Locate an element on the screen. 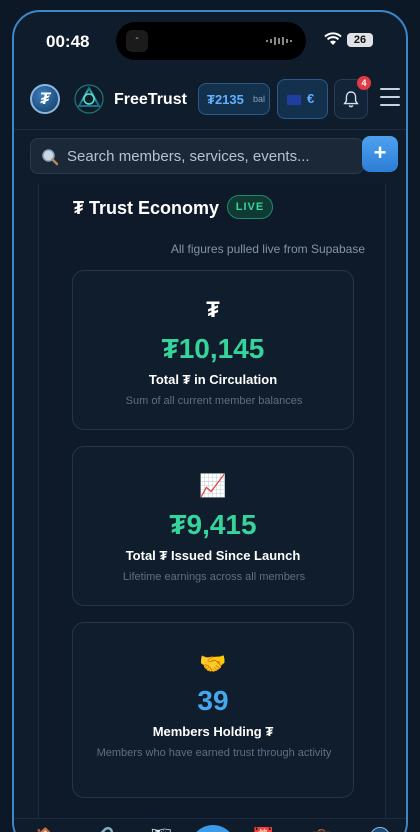 The width and height of the screenshot is (420, 832). audio-wave-icon is located at coordinates (279, 41).